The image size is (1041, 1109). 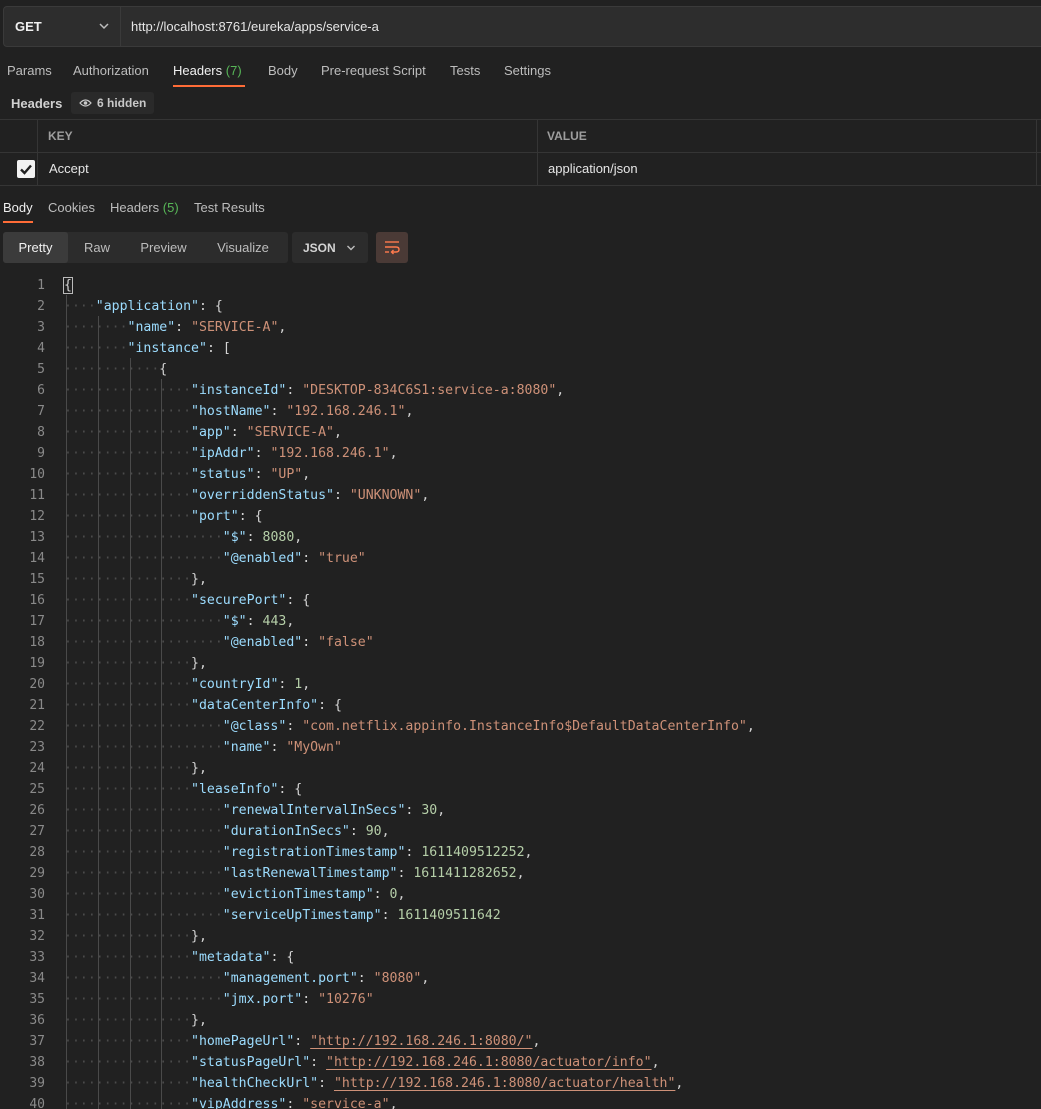 I want to click on line-number: 30, so click(x=37, y=894).